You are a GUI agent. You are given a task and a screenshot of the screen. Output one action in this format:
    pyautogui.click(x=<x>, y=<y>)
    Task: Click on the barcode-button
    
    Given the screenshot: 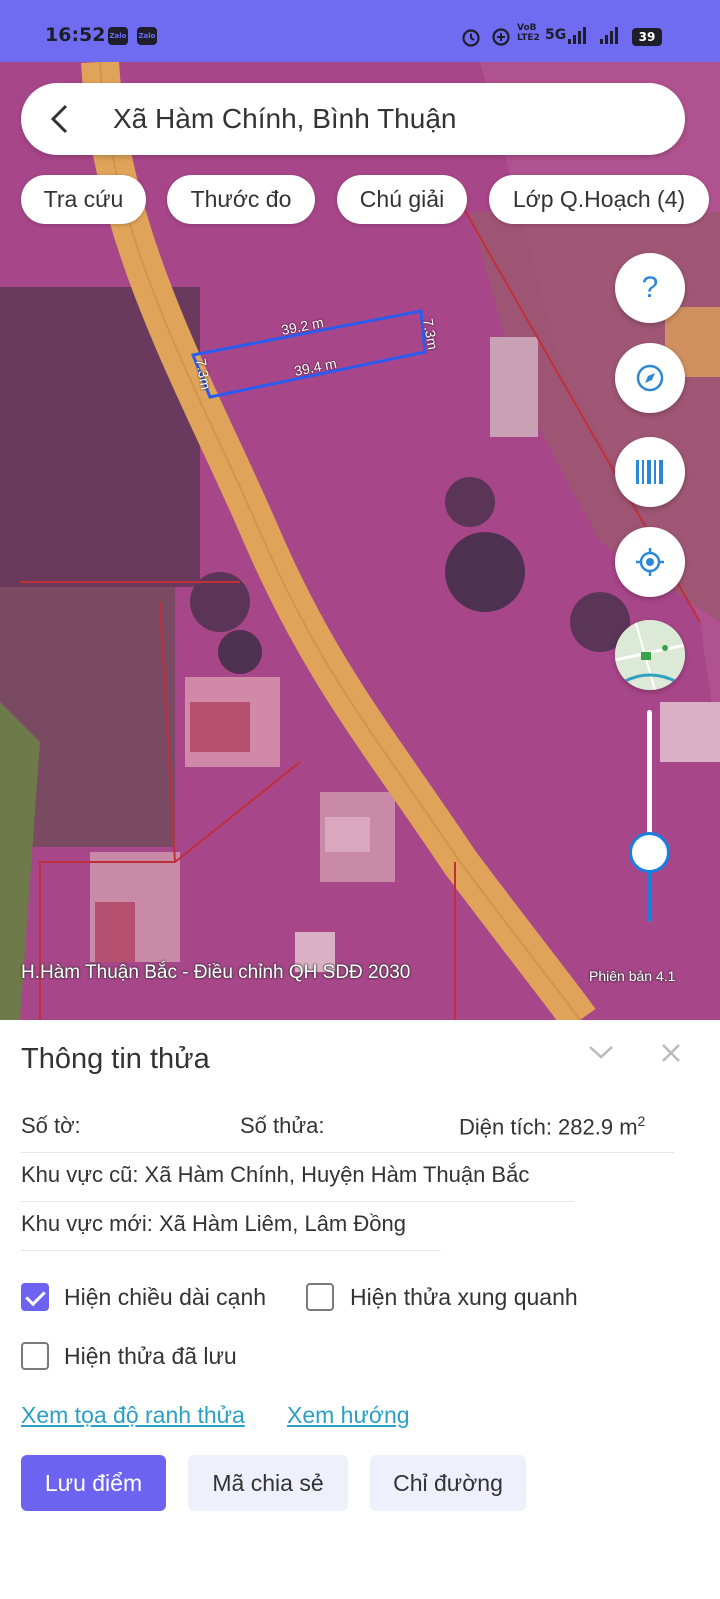 What is the action you would take?
    pyautogui.click(x=650, y=472)
    